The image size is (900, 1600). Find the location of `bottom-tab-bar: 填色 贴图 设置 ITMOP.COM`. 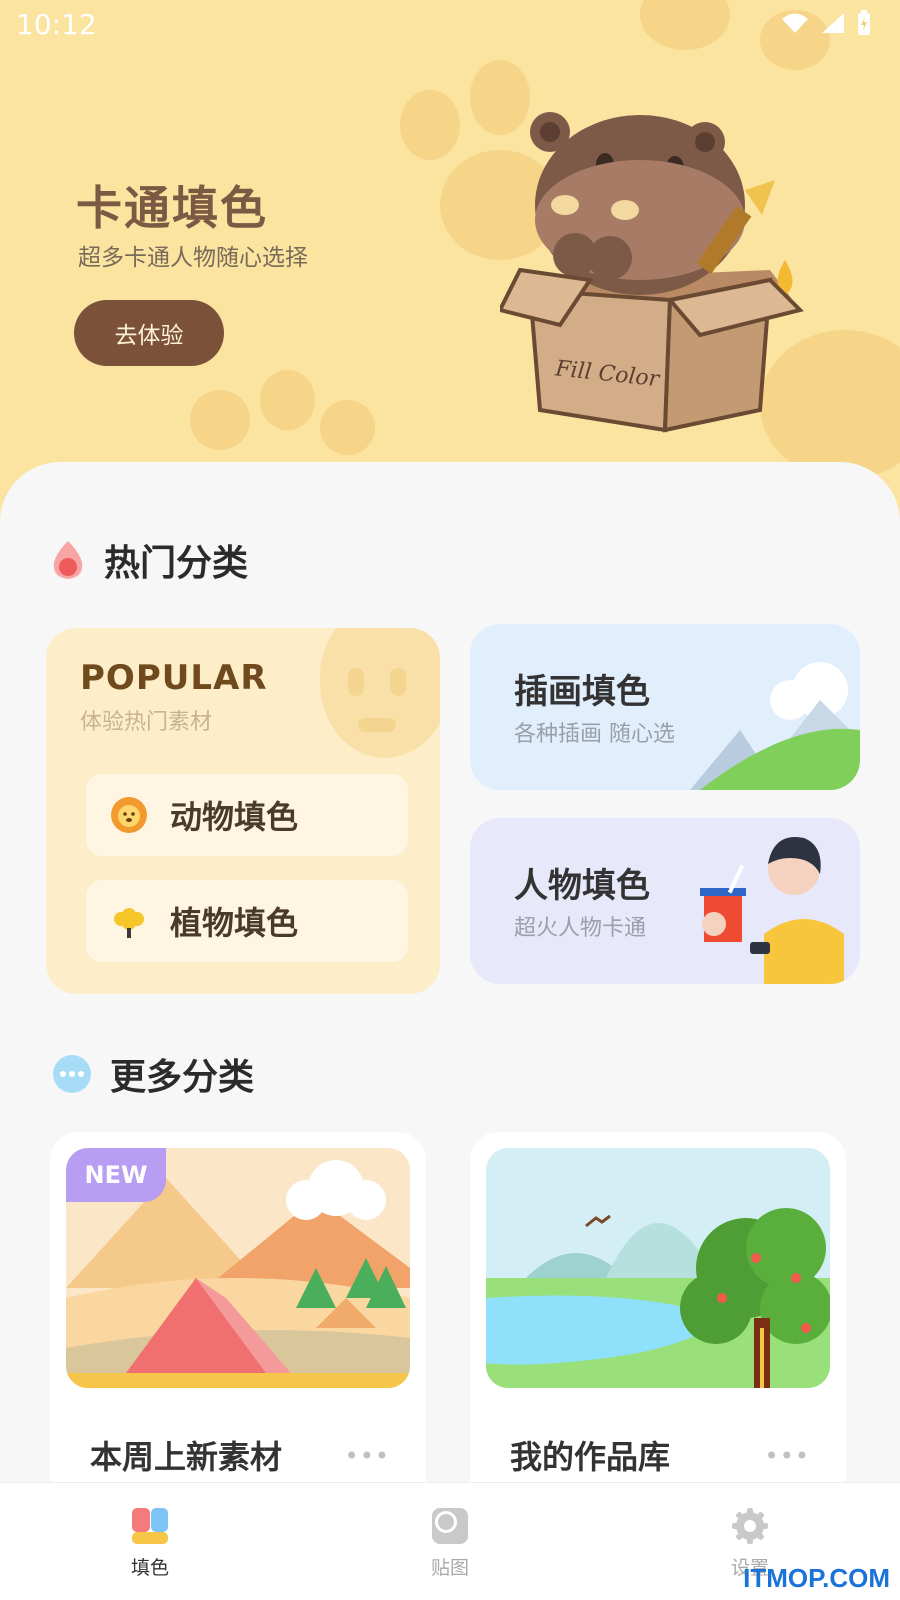

bottom-tab-bar: 填色 贴图 设置 ITMOP.COM is located at coordinates (450, 1541).